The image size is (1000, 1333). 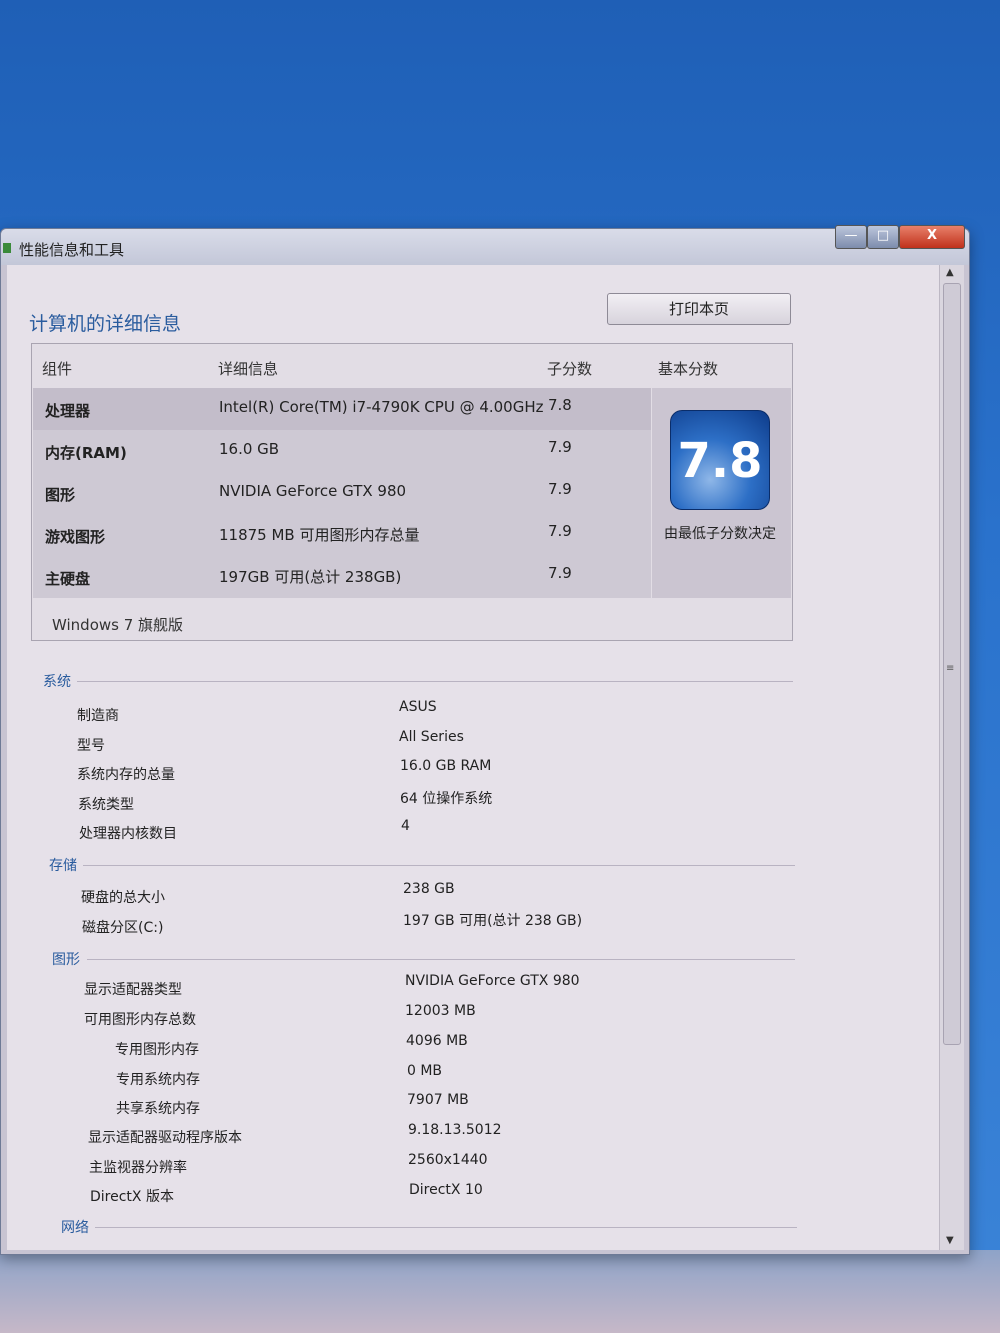 What do you see at coordinates (342, 451) in the screenshot?
I see `score-row-memory: 内存(RAM) 16.0 GB 7.9` at bounding box center [342, 451].